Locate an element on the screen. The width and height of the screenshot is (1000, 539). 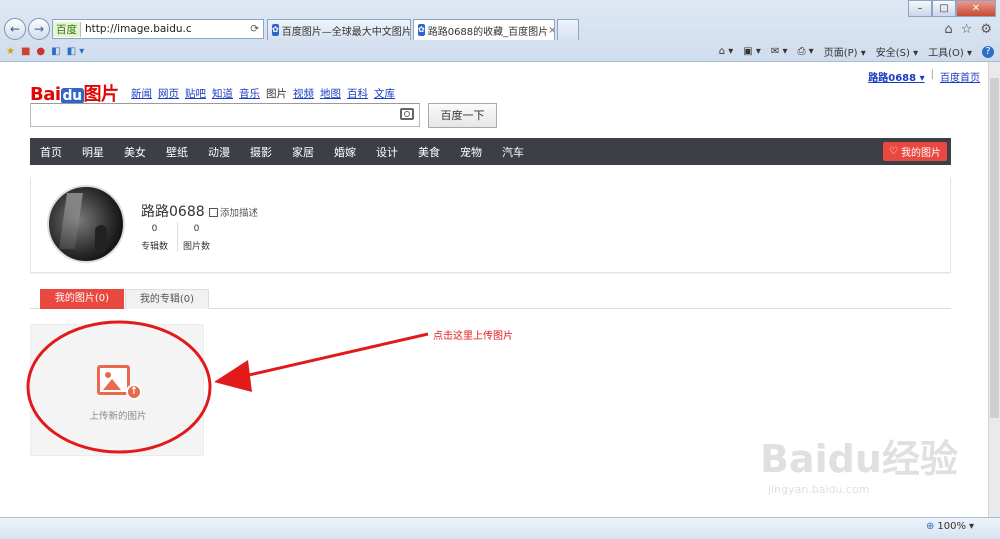
mail-icon: ✉ ▾ is located at coordinates (779, 51).